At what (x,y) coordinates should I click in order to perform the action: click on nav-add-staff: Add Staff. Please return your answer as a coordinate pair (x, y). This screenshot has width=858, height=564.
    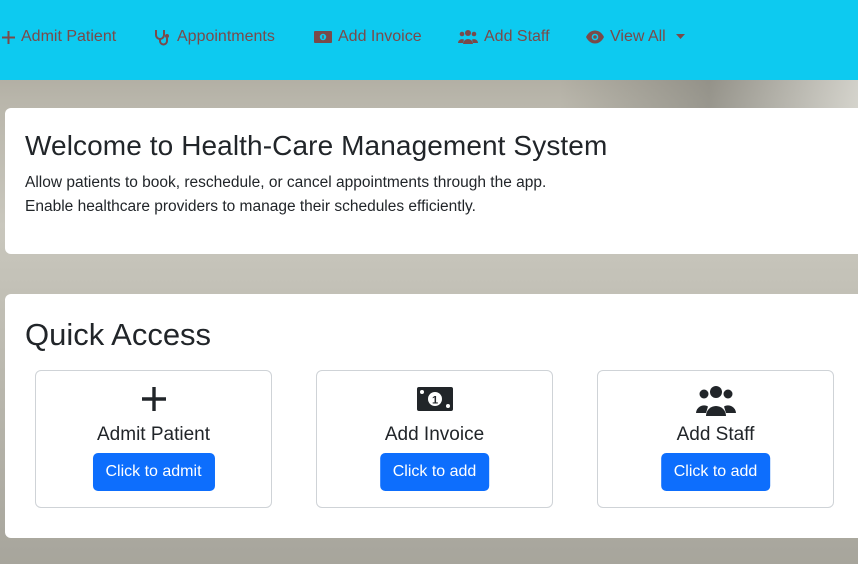
    Looking at the image, I should click on (504, 37).